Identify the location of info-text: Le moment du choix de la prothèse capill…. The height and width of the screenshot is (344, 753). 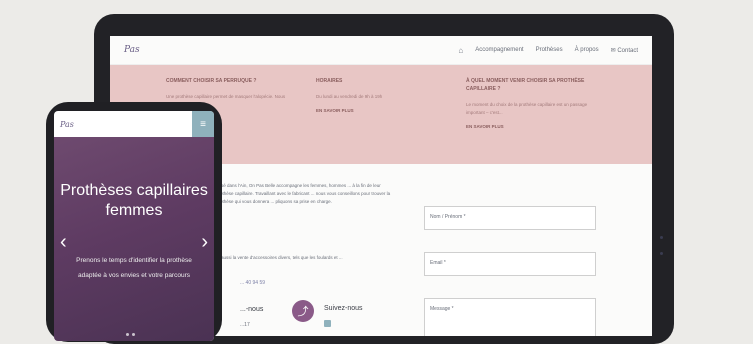
(527, 108).